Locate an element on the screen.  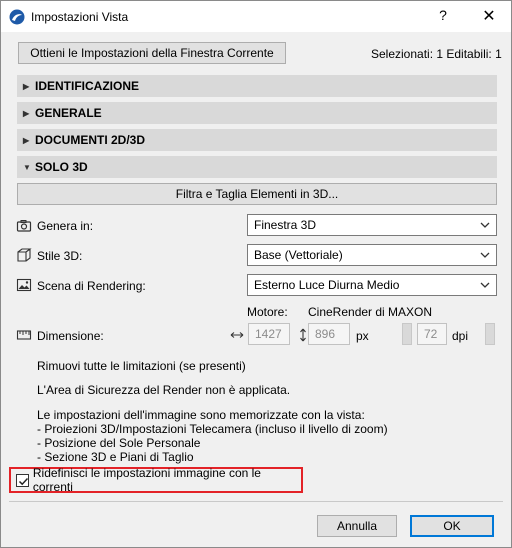
stile-select: Base (Vettoriale) is located at coordinates (372, 255).